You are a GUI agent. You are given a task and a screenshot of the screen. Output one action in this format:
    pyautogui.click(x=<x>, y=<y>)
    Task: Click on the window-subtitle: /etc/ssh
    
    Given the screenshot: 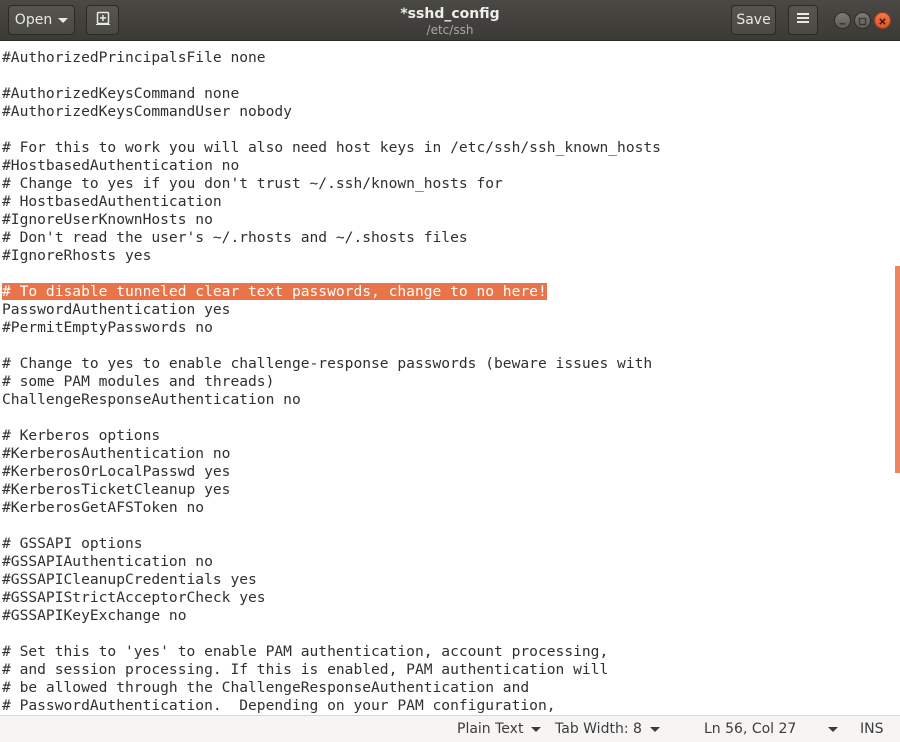 What is the action you would take?
    pyautogui.click(x=450, y=30)
    